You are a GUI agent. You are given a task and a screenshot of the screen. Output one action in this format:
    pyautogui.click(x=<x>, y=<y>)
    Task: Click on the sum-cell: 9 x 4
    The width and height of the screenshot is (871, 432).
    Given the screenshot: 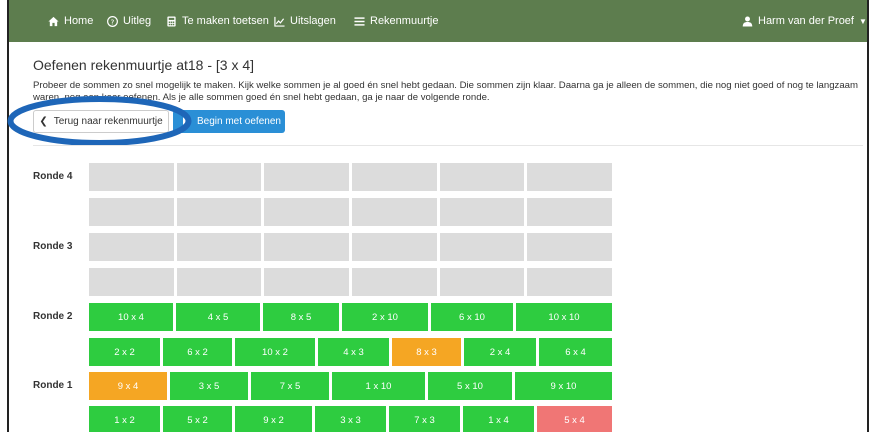 What is the action you would take?
    pyautogui.click(x=128, y=386)
    